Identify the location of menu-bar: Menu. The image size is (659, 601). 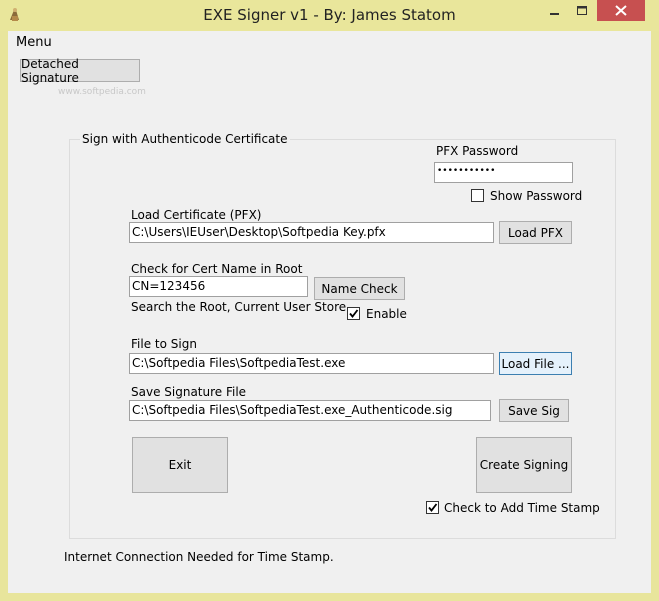
(329, 42).